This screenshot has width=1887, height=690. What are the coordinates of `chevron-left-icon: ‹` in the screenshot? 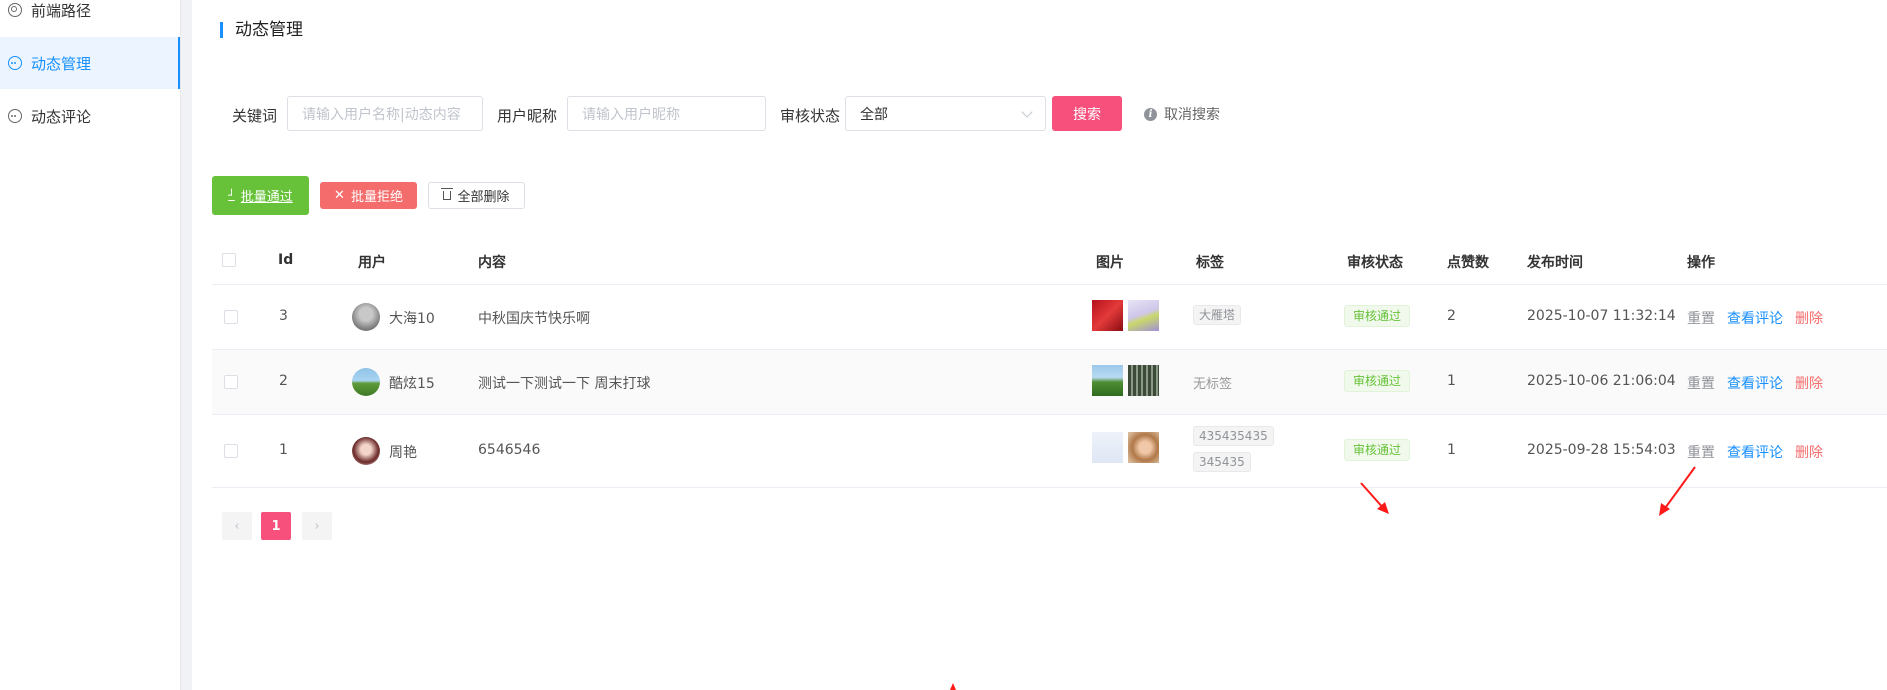 It's located at (237, 526).